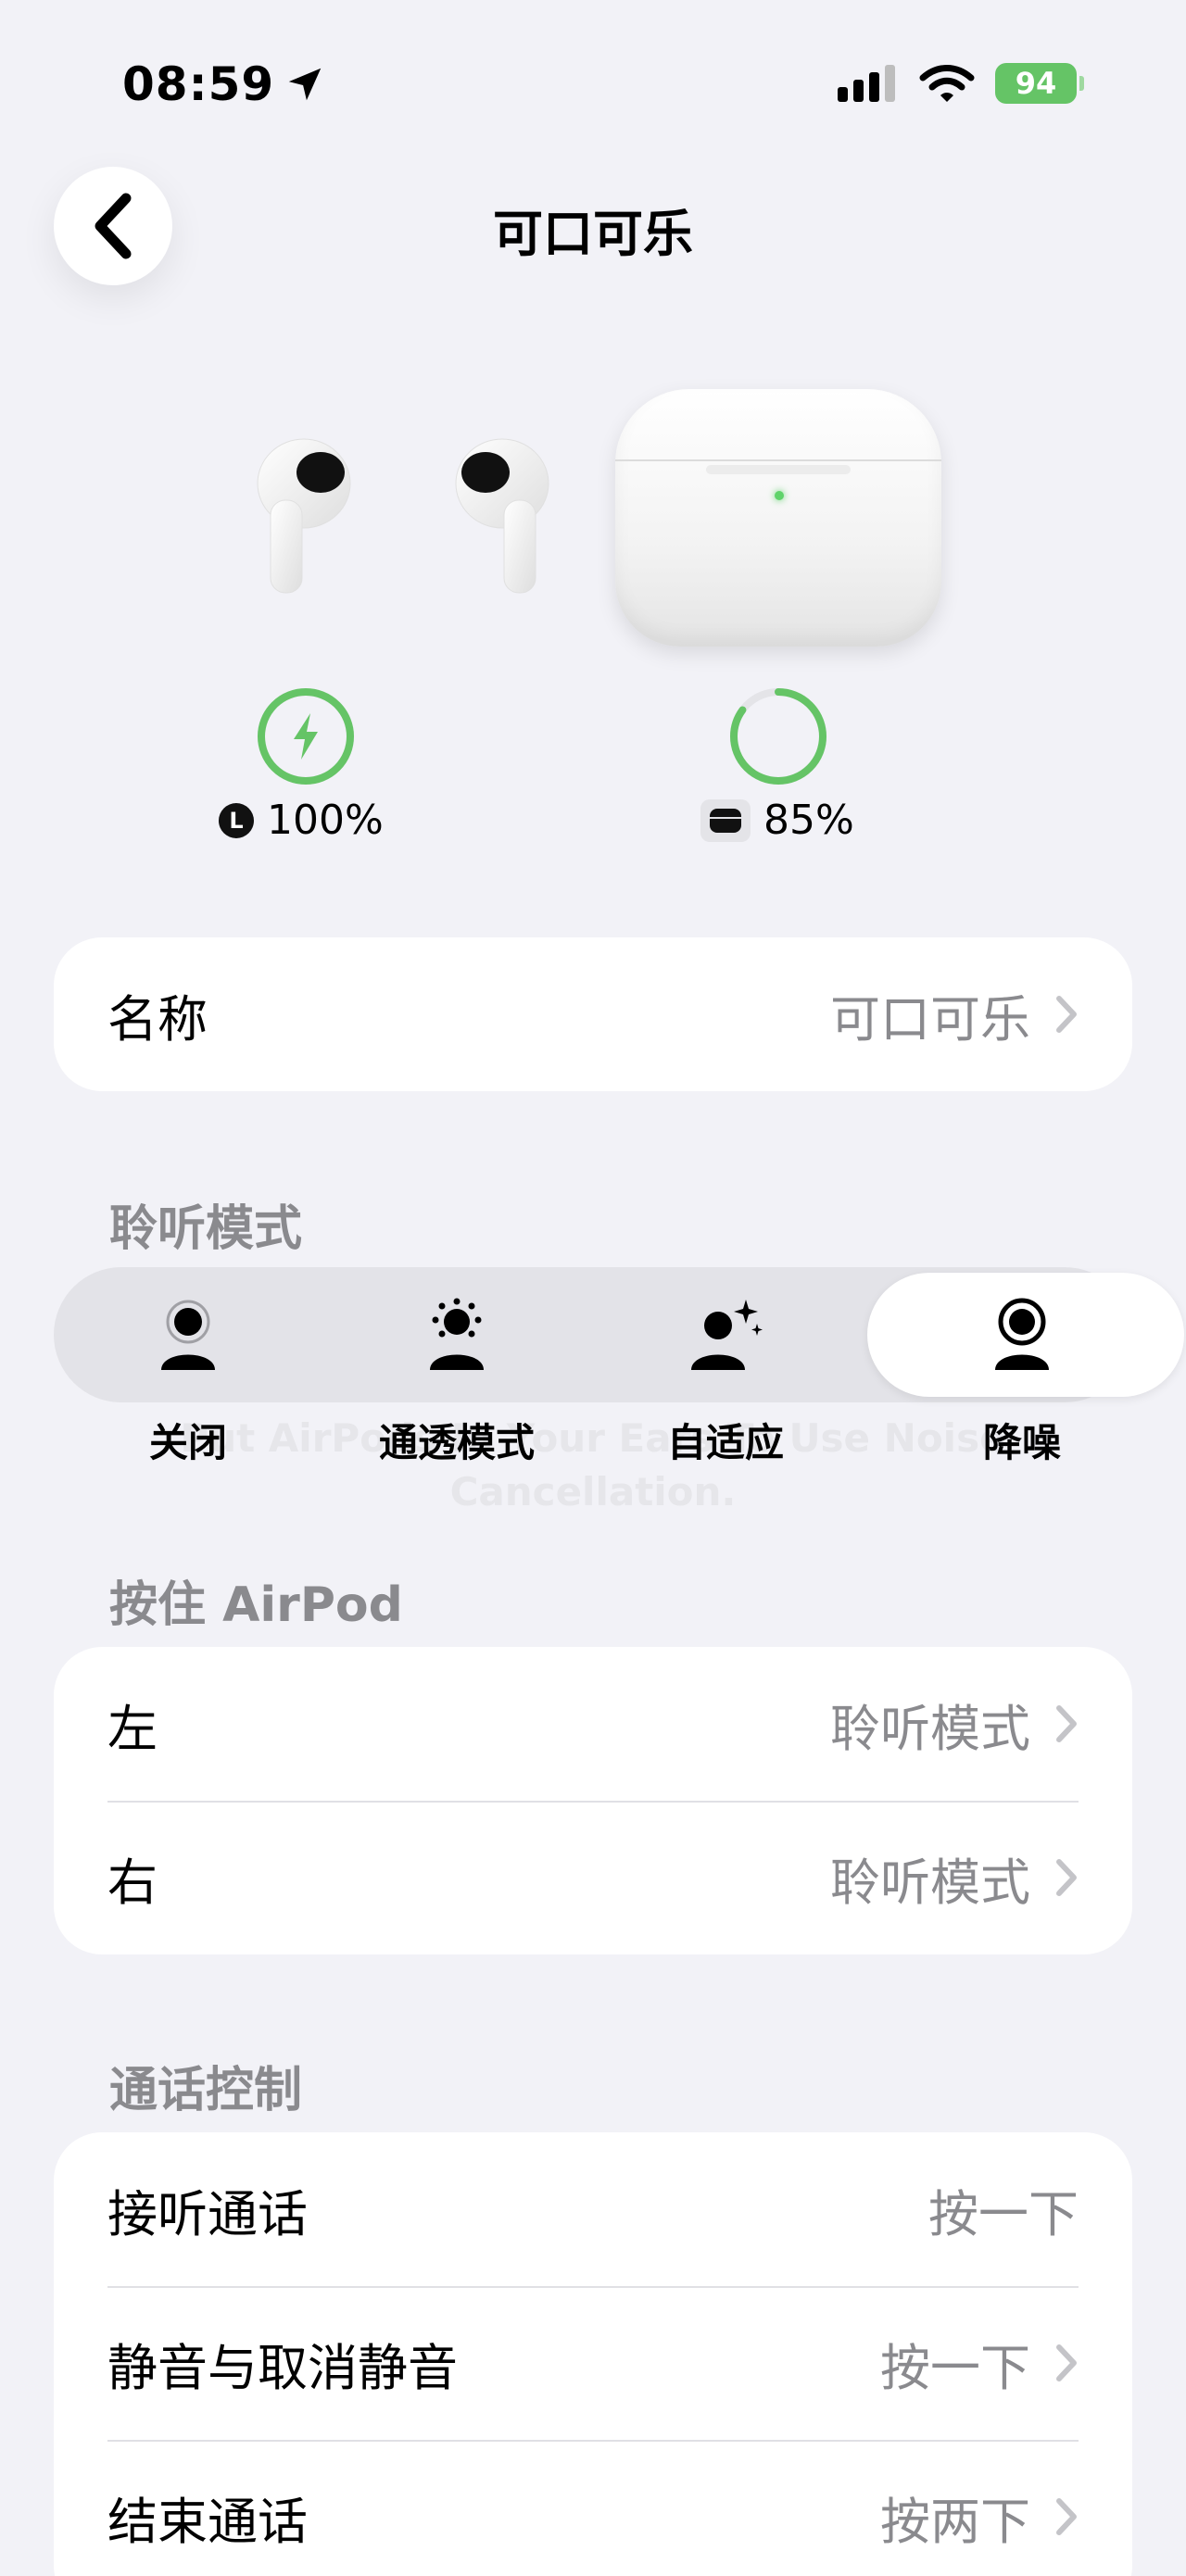 The width and height of the screenshot is (1186, 2576). I want to click on end-call-row: 结束通话 按两下, so click(593, 2508).